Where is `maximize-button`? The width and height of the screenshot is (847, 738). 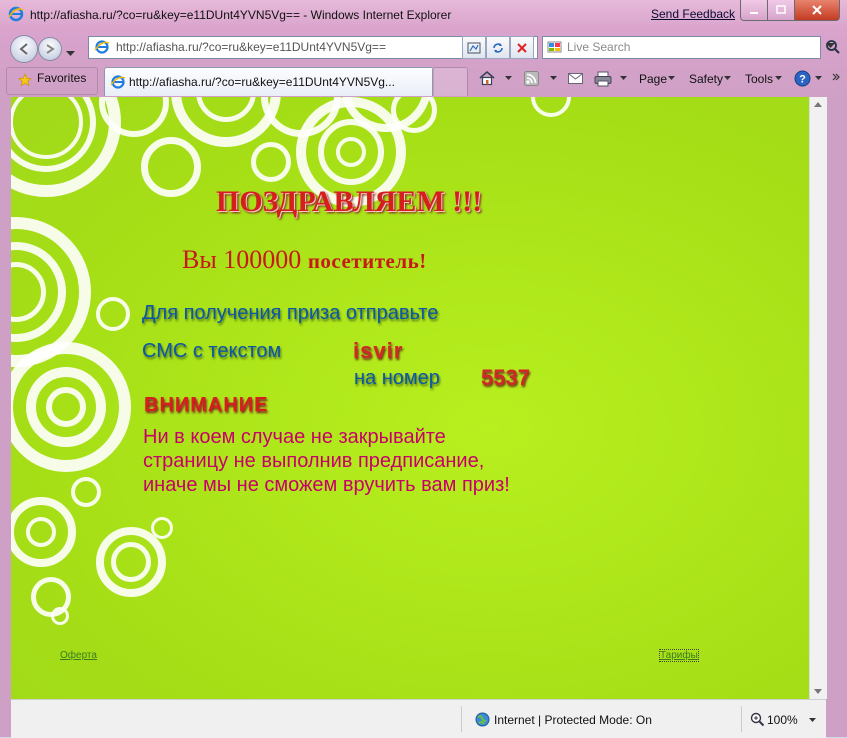 maximize-button is located at coordinates (781, 10).